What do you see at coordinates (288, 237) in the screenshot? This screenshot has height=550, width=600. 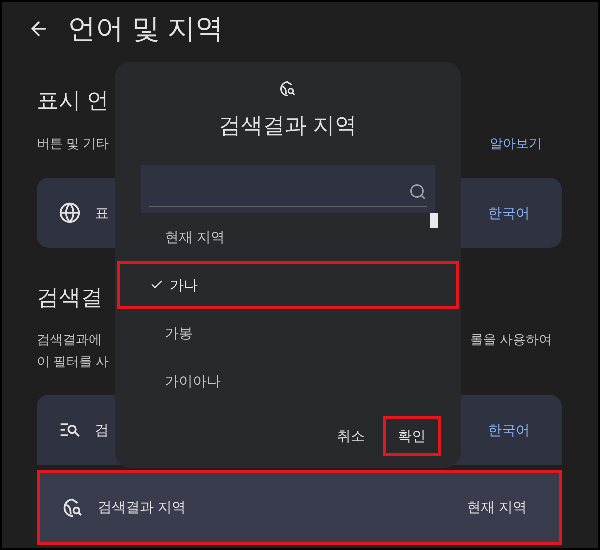 I see `region-option: 현재 지역` at bounding box center [288, 237].